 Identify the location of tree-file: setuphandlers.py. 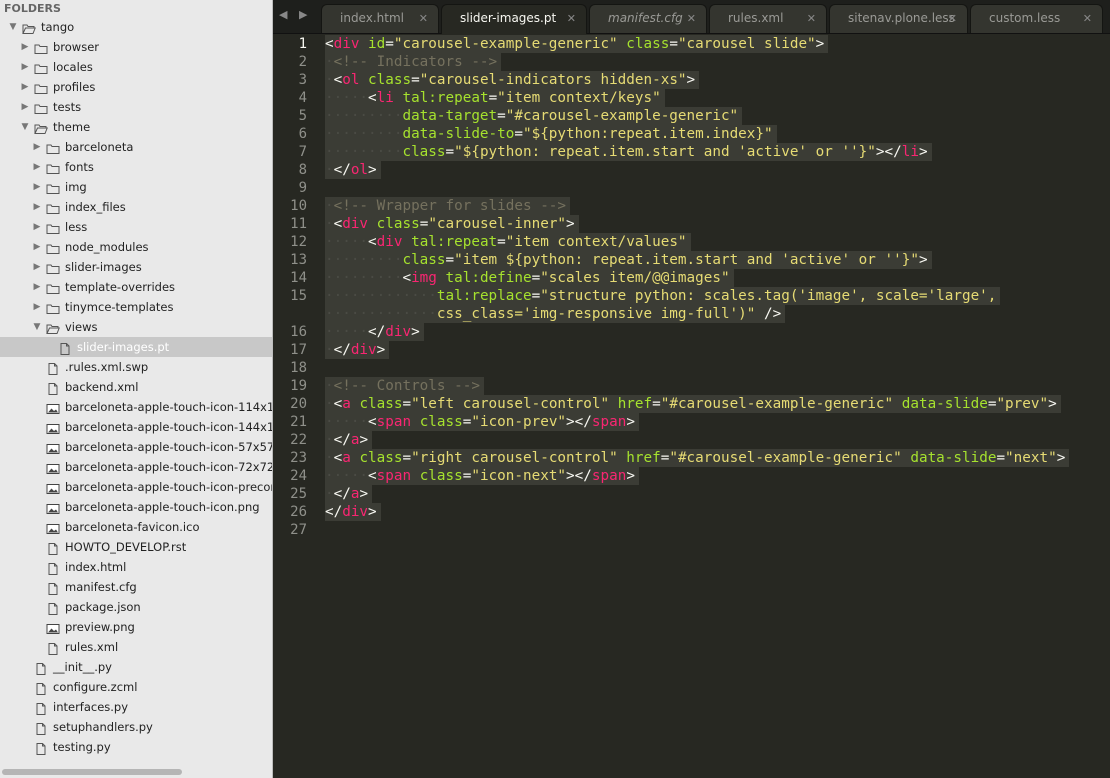
(136, 727).